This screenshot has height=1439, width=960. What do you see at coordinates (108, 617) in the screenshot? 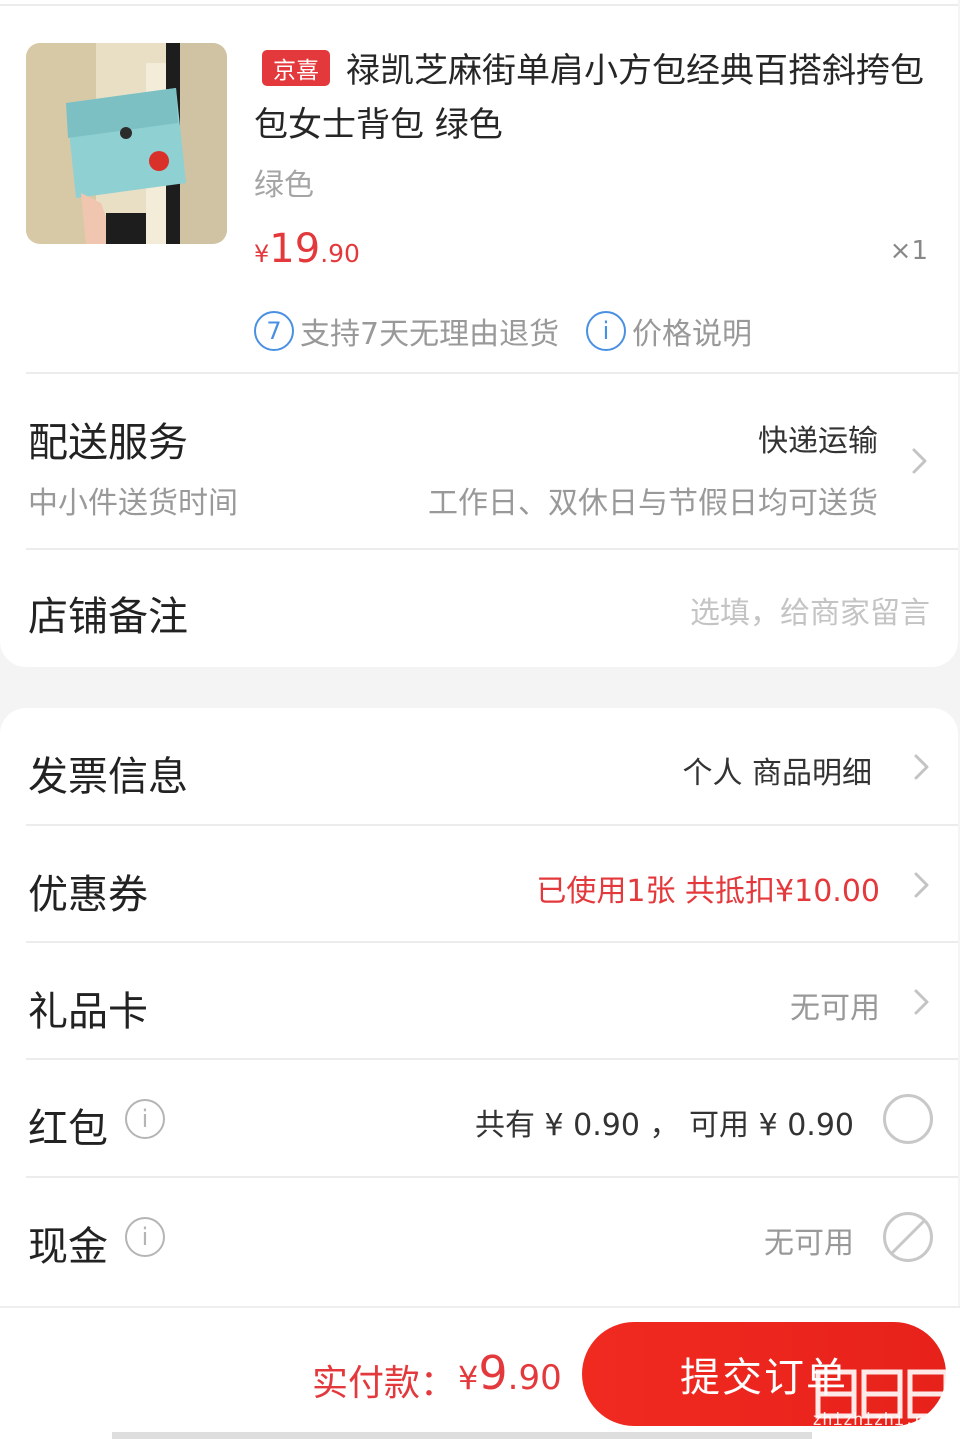
I see `store-remark-label: 店铺备注` at bounding box center [108, 617].